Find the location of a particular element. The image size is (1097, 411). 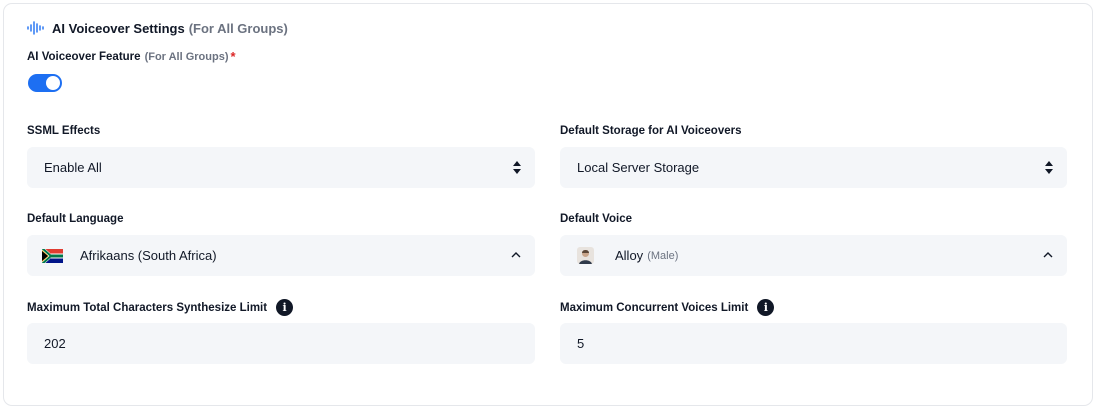

default-language-label: Default Language is located at coordinates (75, 219).